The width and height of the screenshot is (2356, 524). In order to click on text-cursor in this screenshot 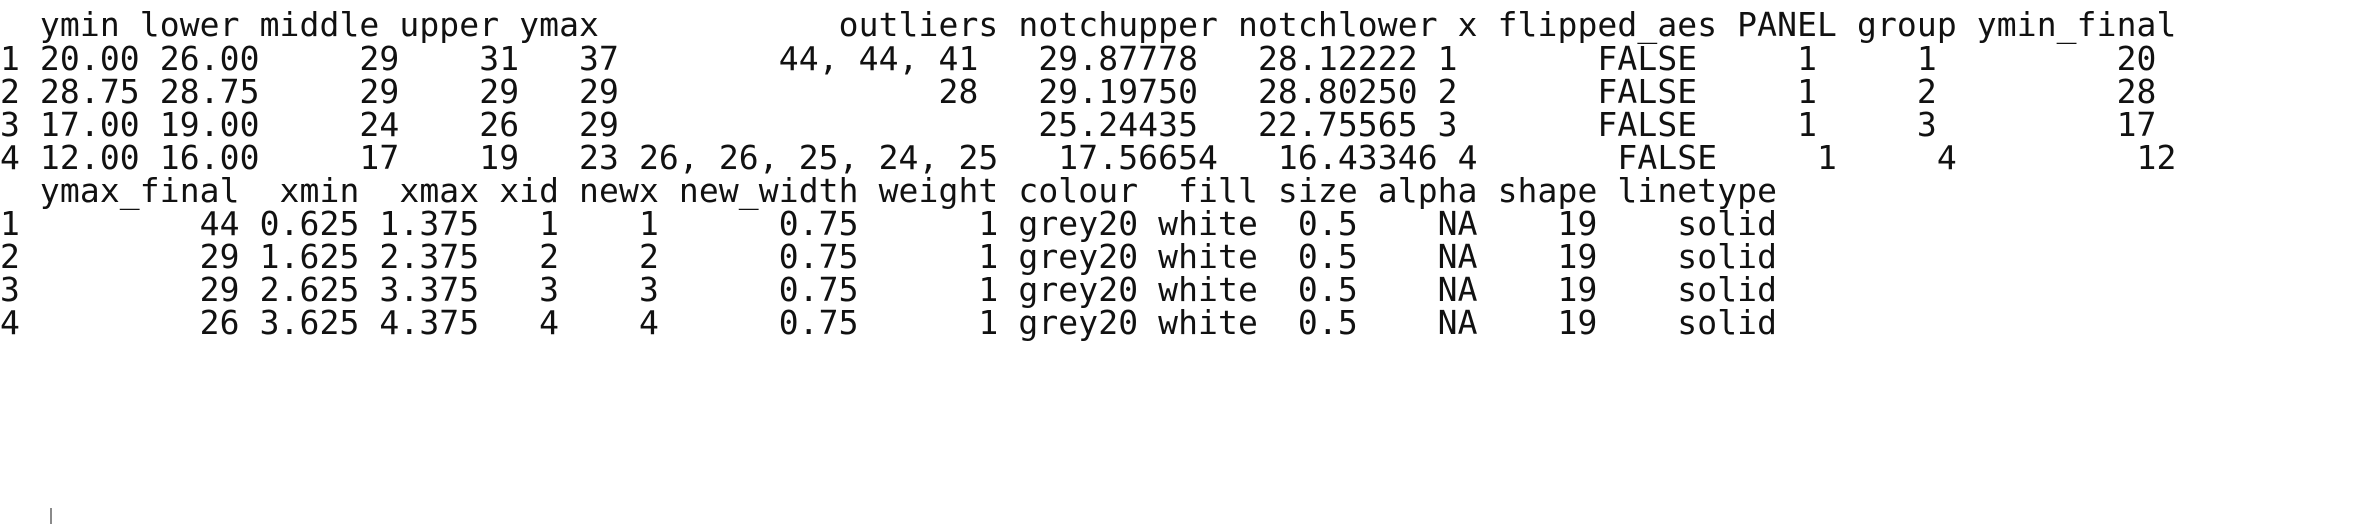, I will do `click(51, 516)`.